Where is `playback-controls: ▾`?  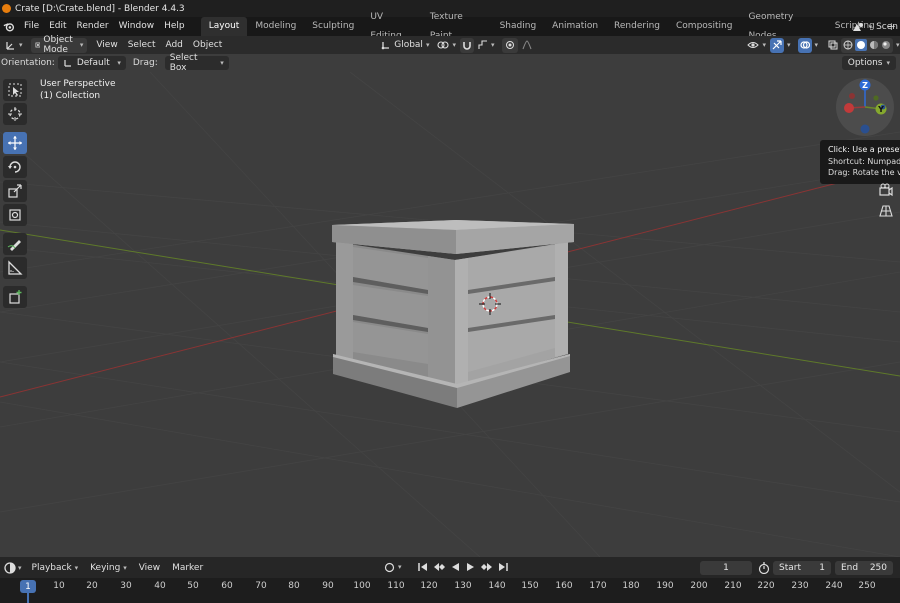 playback-controls: ▾ is located at coordinates (446, 567).